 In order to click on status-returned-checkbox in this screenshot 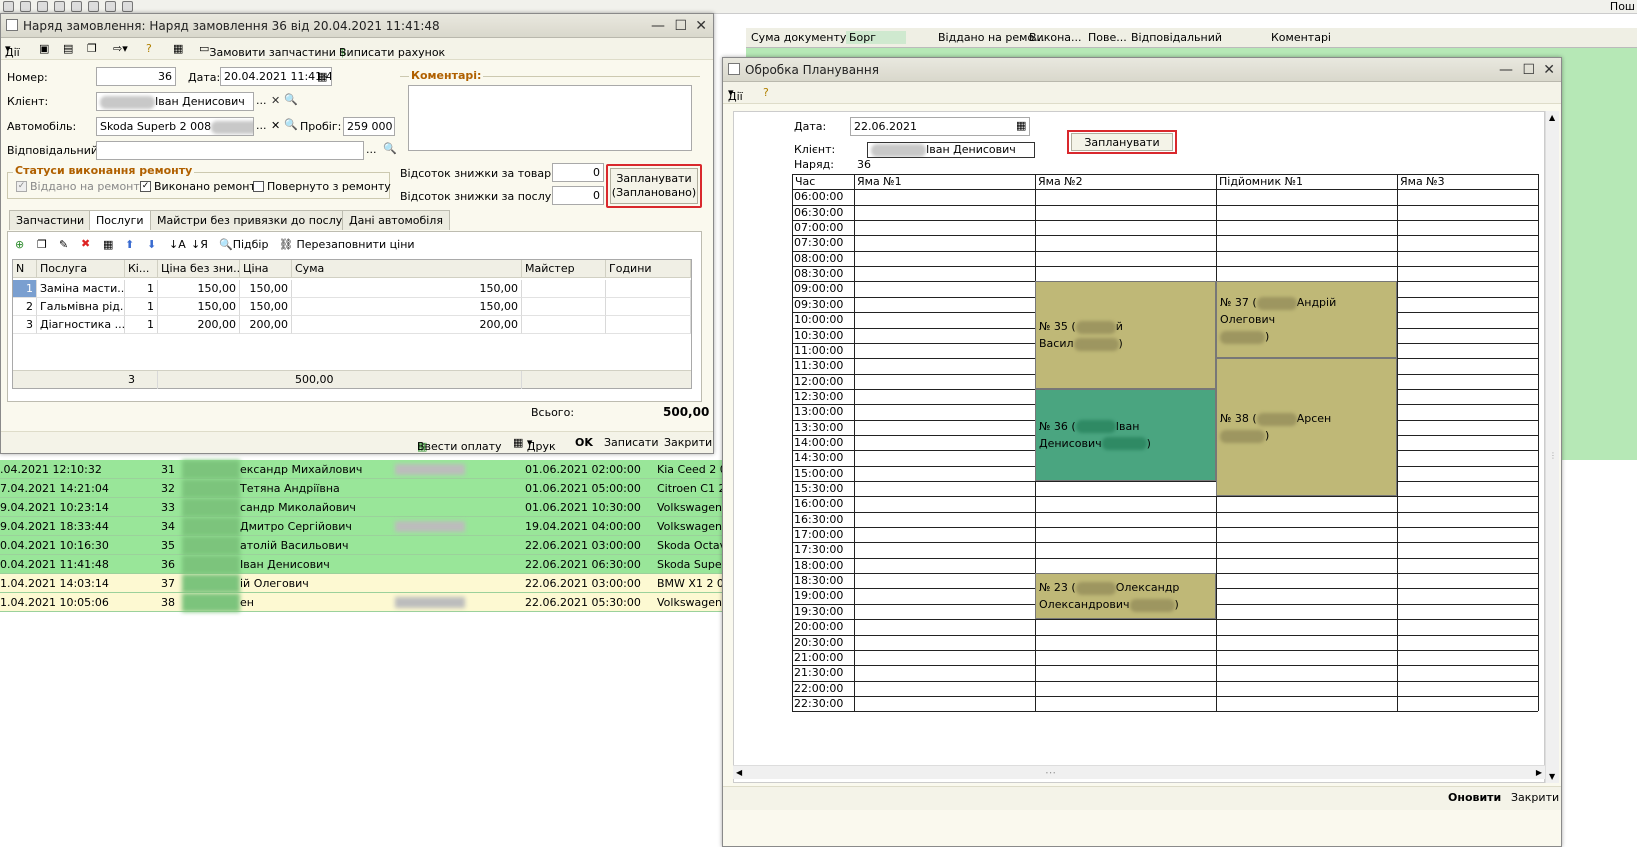, I will do `click(258, 186)`.